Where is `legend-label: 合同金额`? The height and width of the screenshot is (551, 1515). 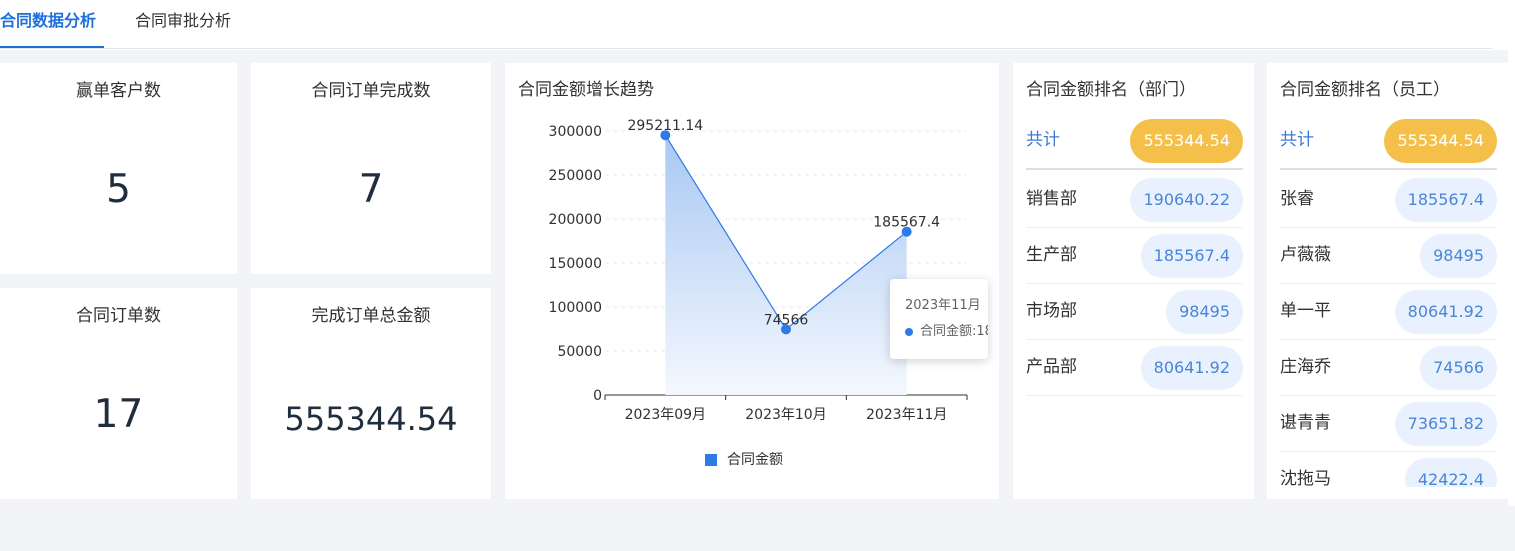 legend-label: 合同金额 is located at coordinates (755, 460).